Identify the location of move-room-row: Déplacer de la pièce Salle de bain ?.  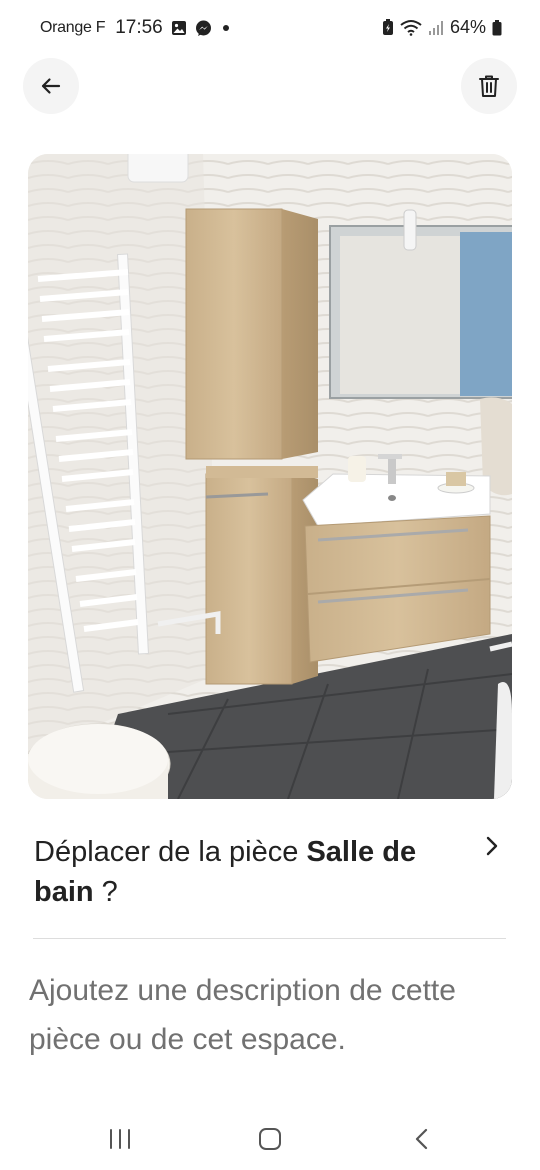
(270, 877).